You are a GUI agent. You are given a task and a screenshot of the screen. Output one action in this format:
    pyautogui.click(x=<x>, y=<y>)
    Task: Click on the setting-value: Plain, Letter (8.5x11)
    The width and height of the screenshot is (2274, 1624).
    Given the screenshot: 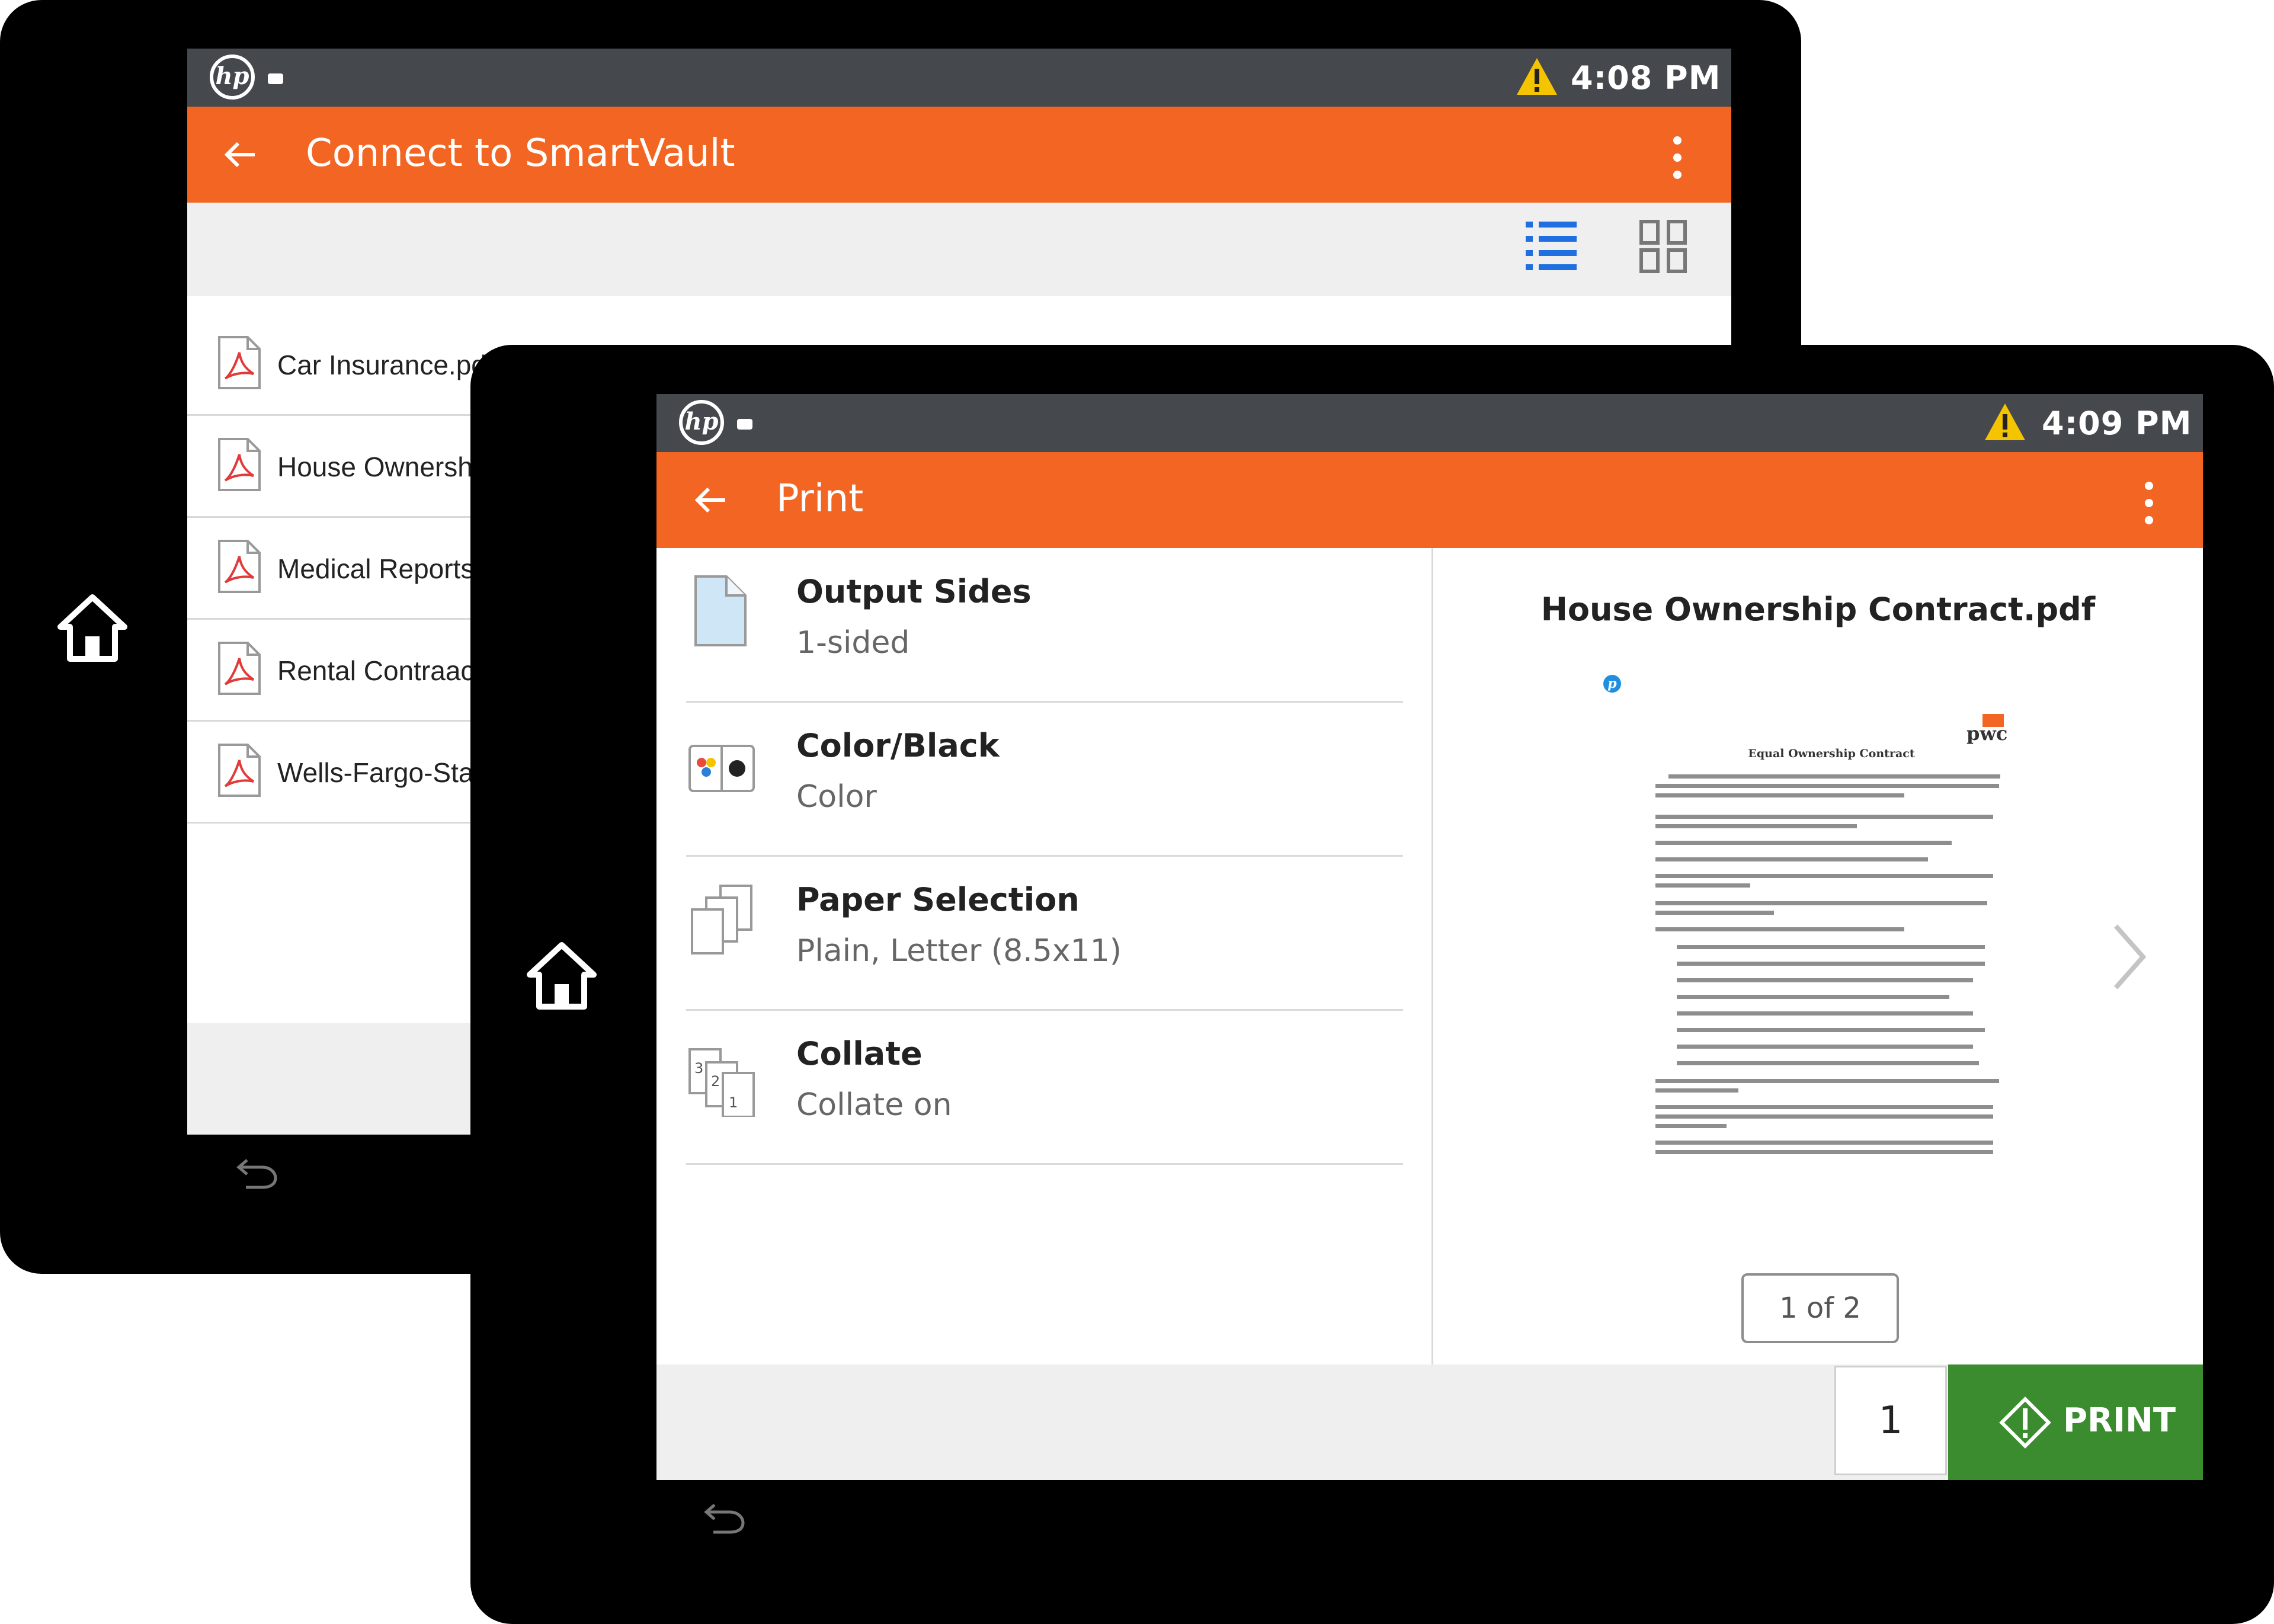 What is the action you would take?
    pyautogui.click(x=959, y=951)
    